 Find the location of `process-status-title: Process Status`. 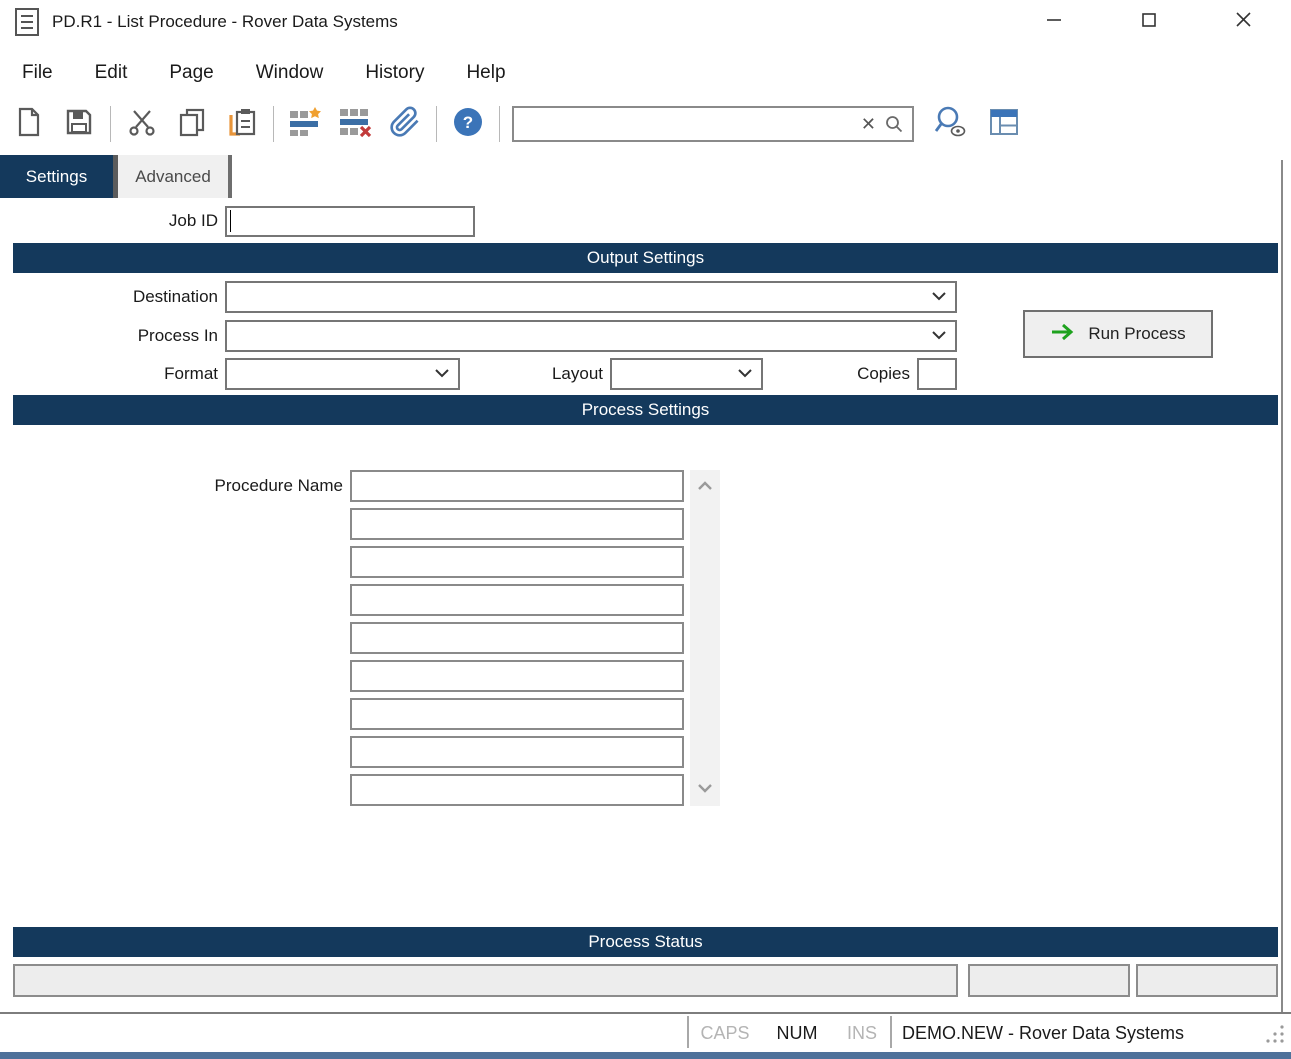

process-status-title: Process Status is located at coordinates (645, 941).